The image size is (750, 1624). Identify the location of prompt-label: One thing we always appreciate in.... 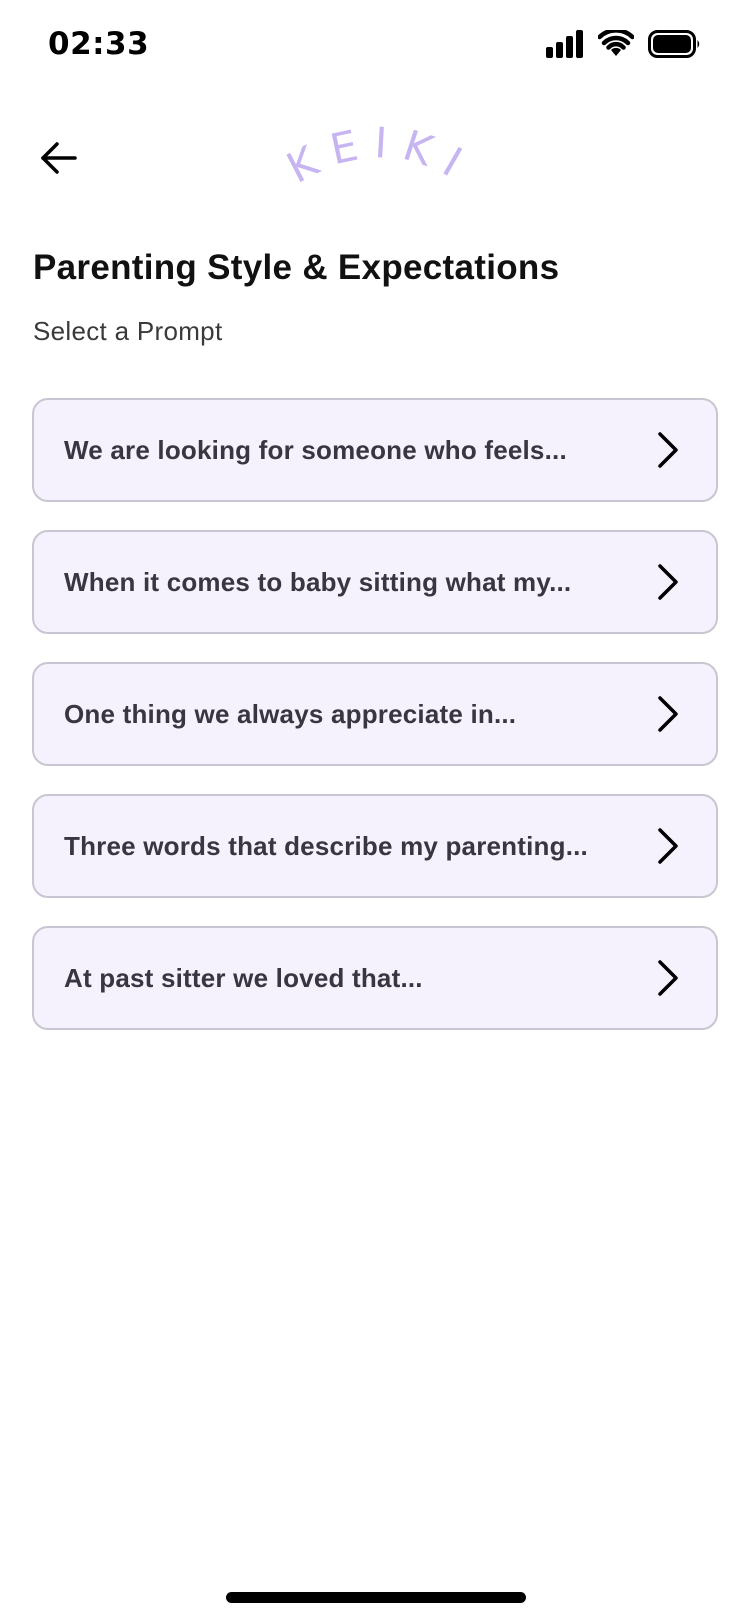
(290, 713).